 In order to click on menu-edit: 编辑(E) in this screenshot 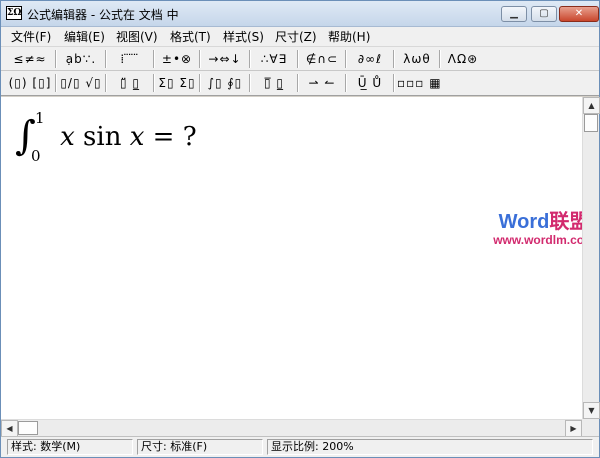, I will do `click(84, 37)`.